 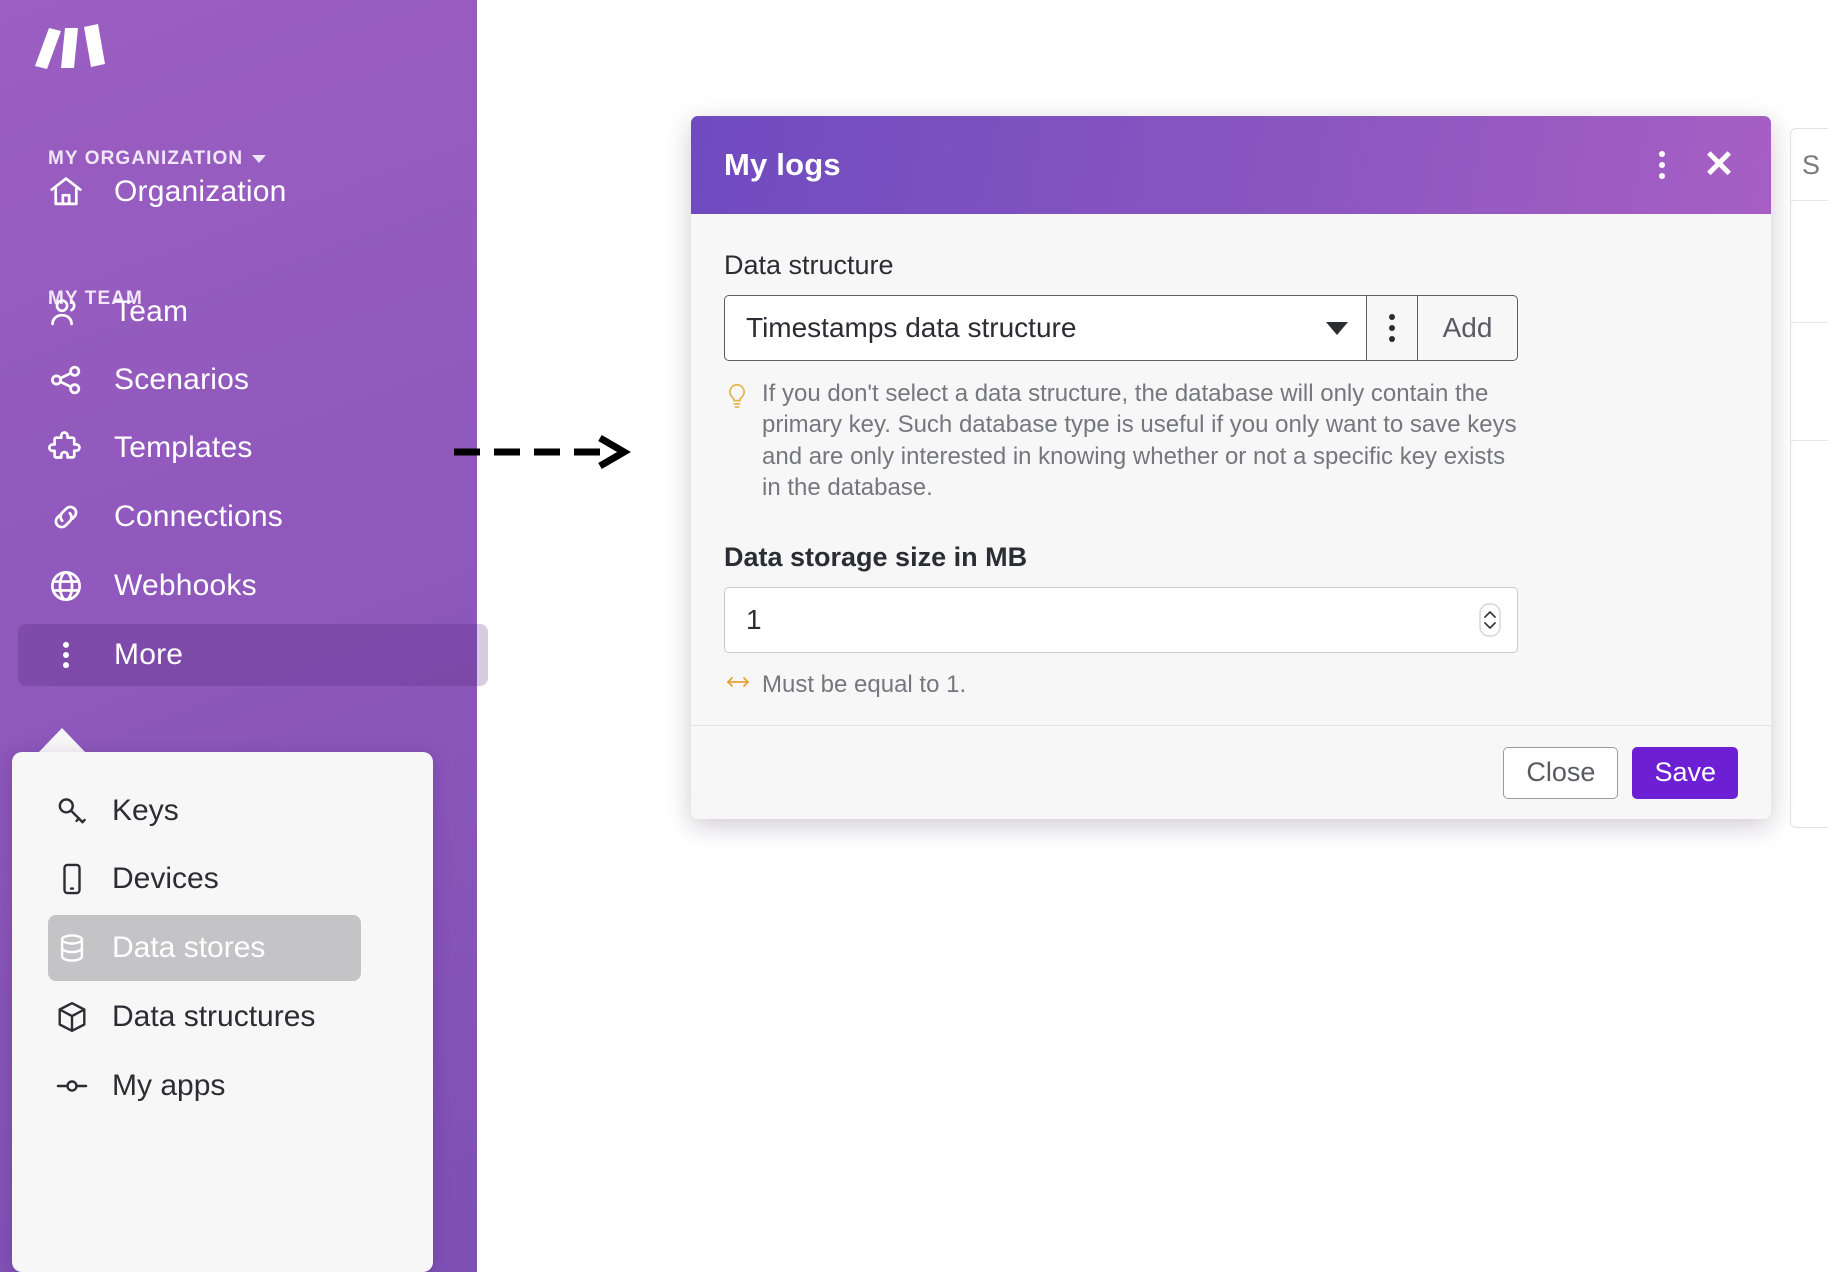 I want to click on data-structure-select: Timestamps data structure, so click(x=1045, y=328).